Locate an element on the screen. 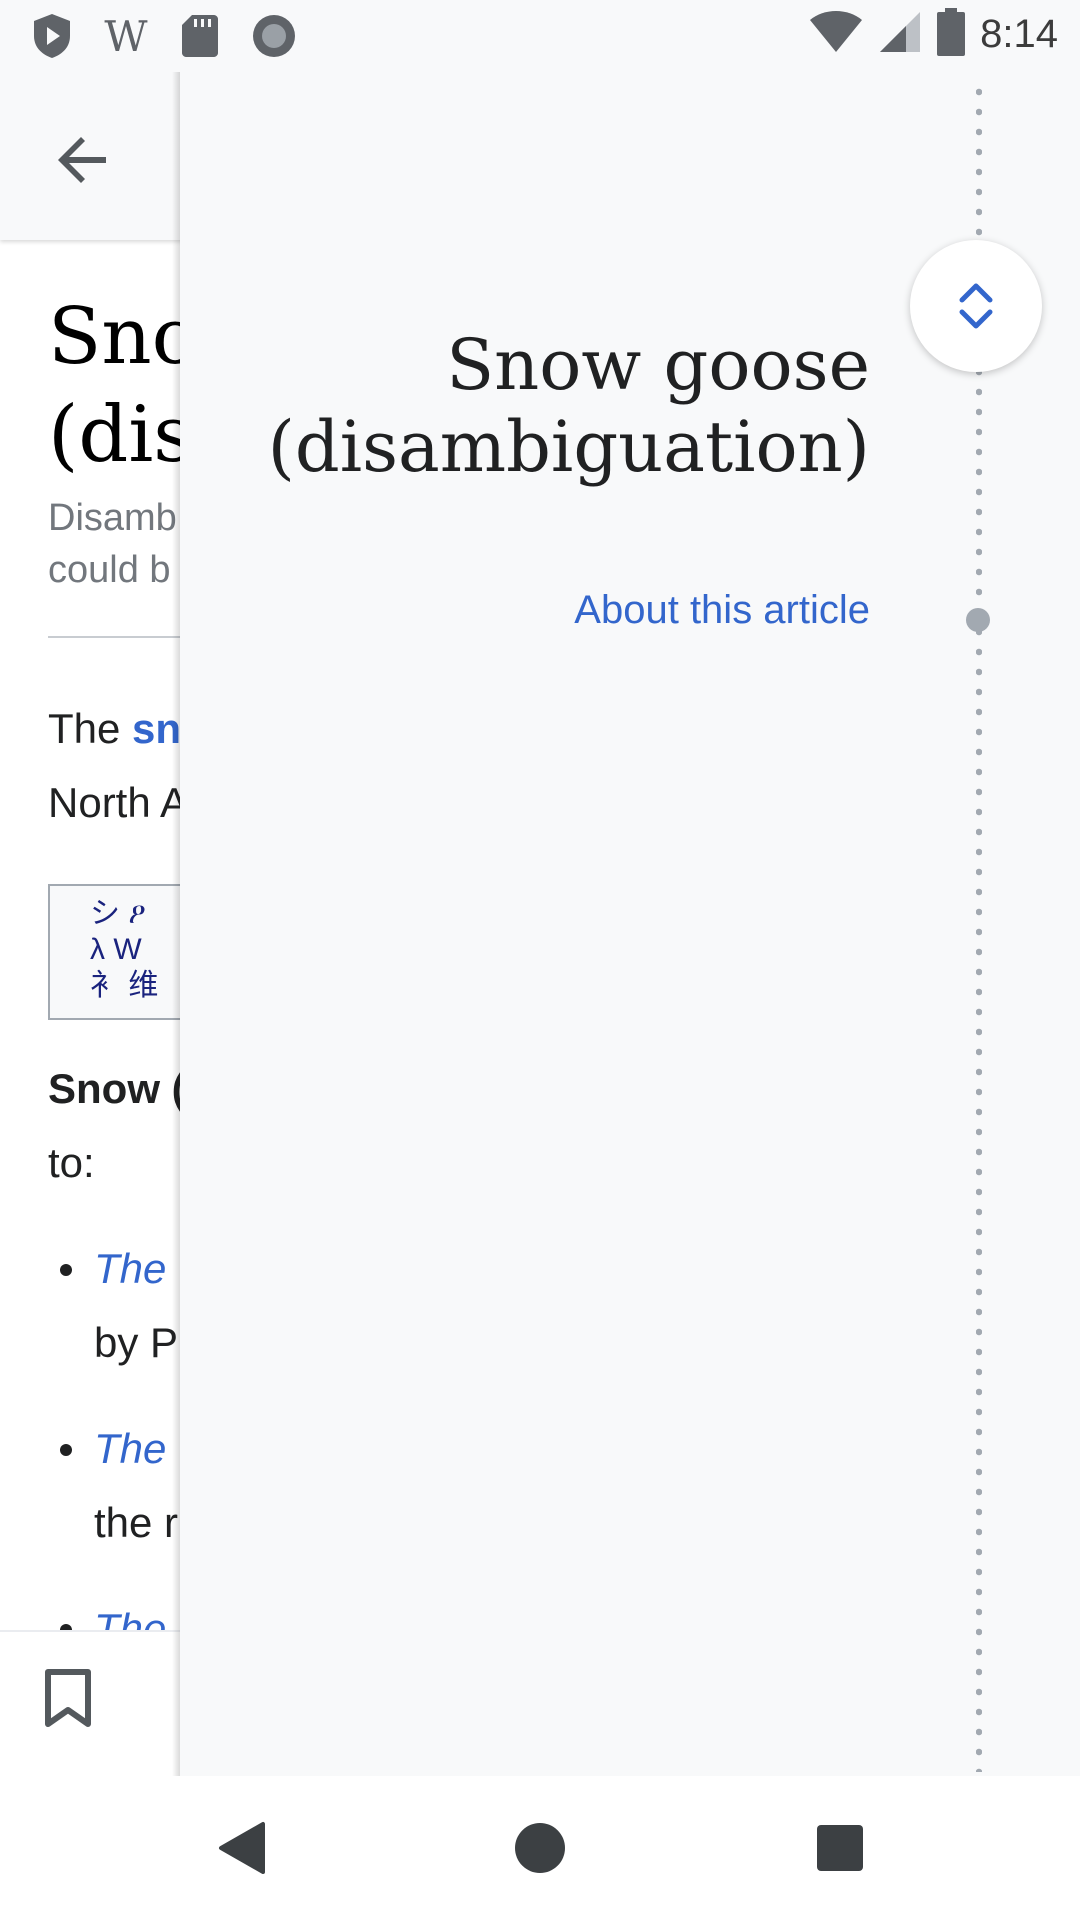 Image resolution: width=1080 pixels, height=1920 pixels. square-recents-icon is located at coordinates (840, 1848).